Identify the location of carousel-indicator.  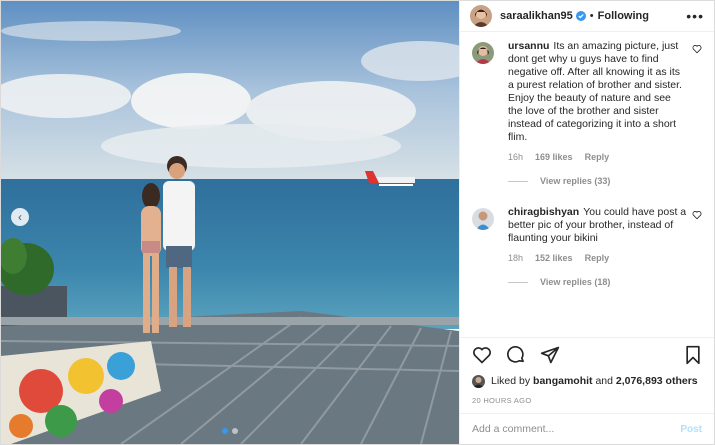
(230, 431).